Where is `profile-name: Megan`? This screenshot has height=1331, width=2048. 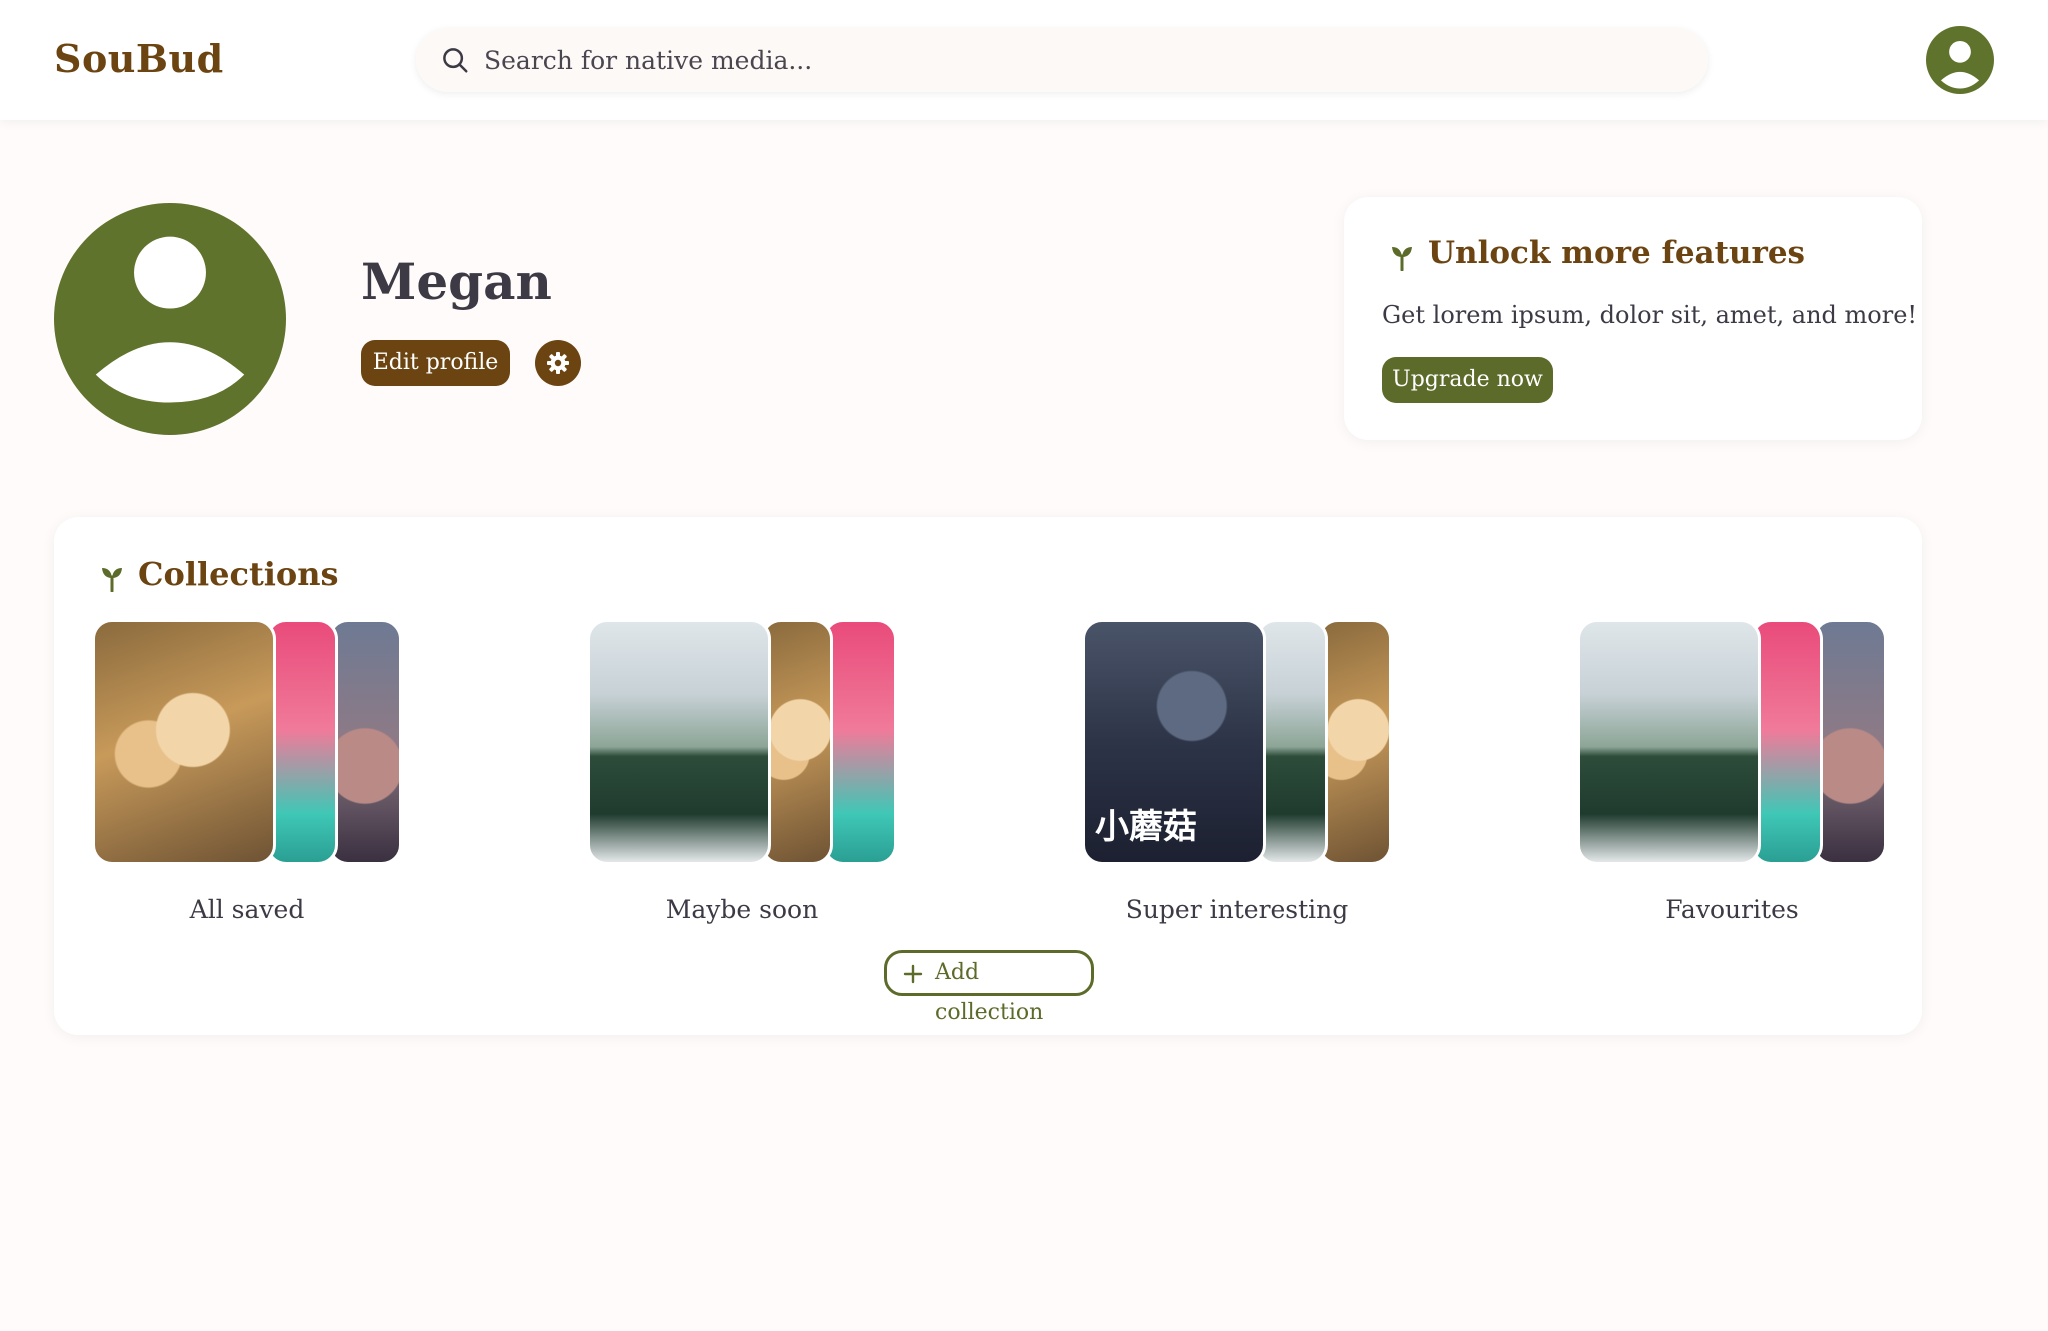 profile-name: Megan is located at coordinates (456, 281).